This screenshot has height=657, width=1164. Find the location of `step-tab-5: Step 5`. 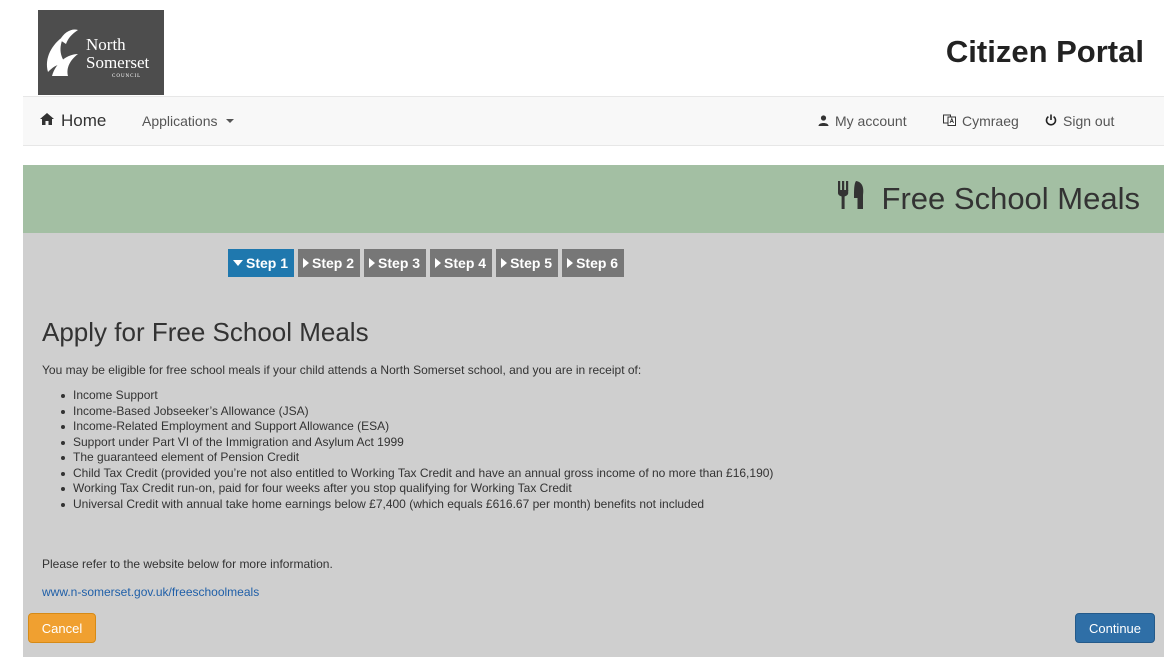

step-tab-5: Step 5 is located at coordinates (527, 263).